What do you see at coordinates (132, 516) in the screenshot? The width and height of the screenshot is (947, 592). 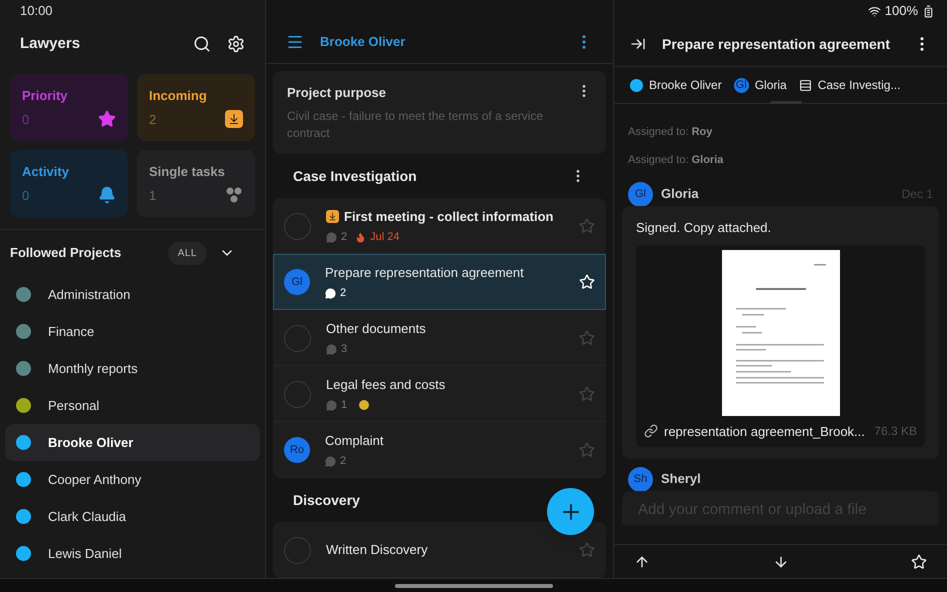 I see `project-item: Clark Claudia` at bounding box center [132, 516].